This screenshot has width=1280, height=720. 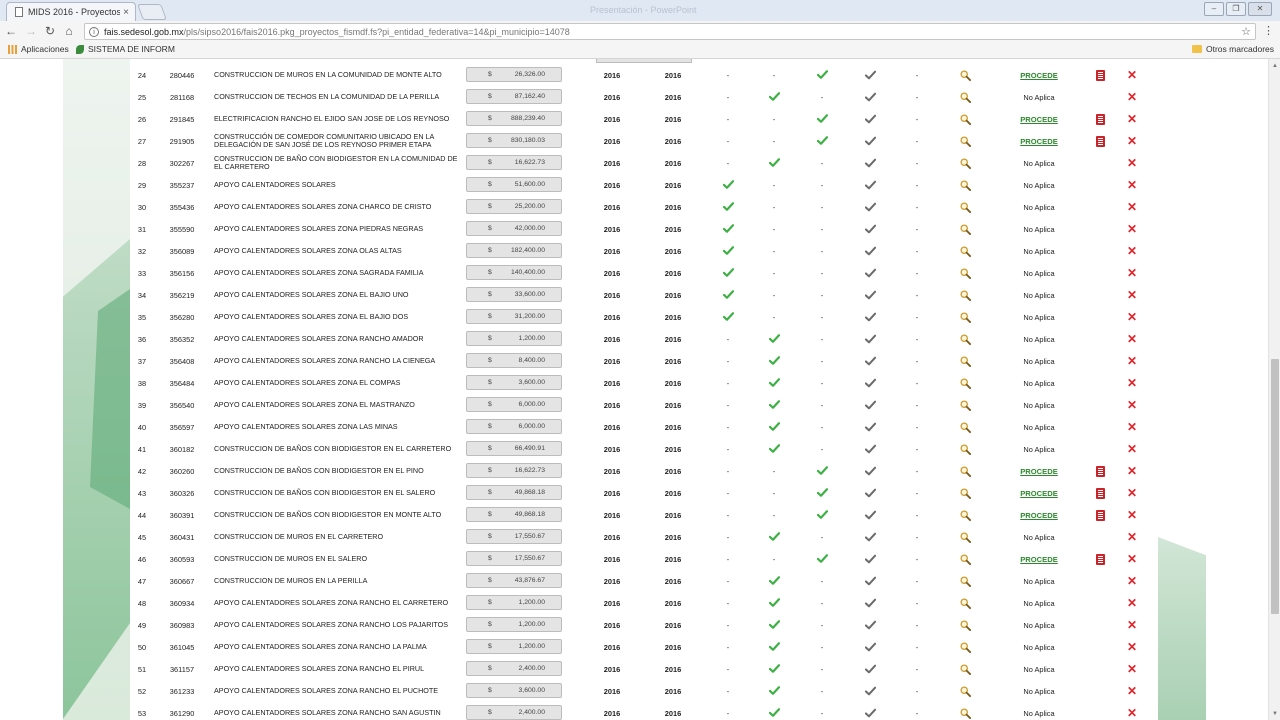 I want to click on col-c-dash: -, so click(x=822, y=273).